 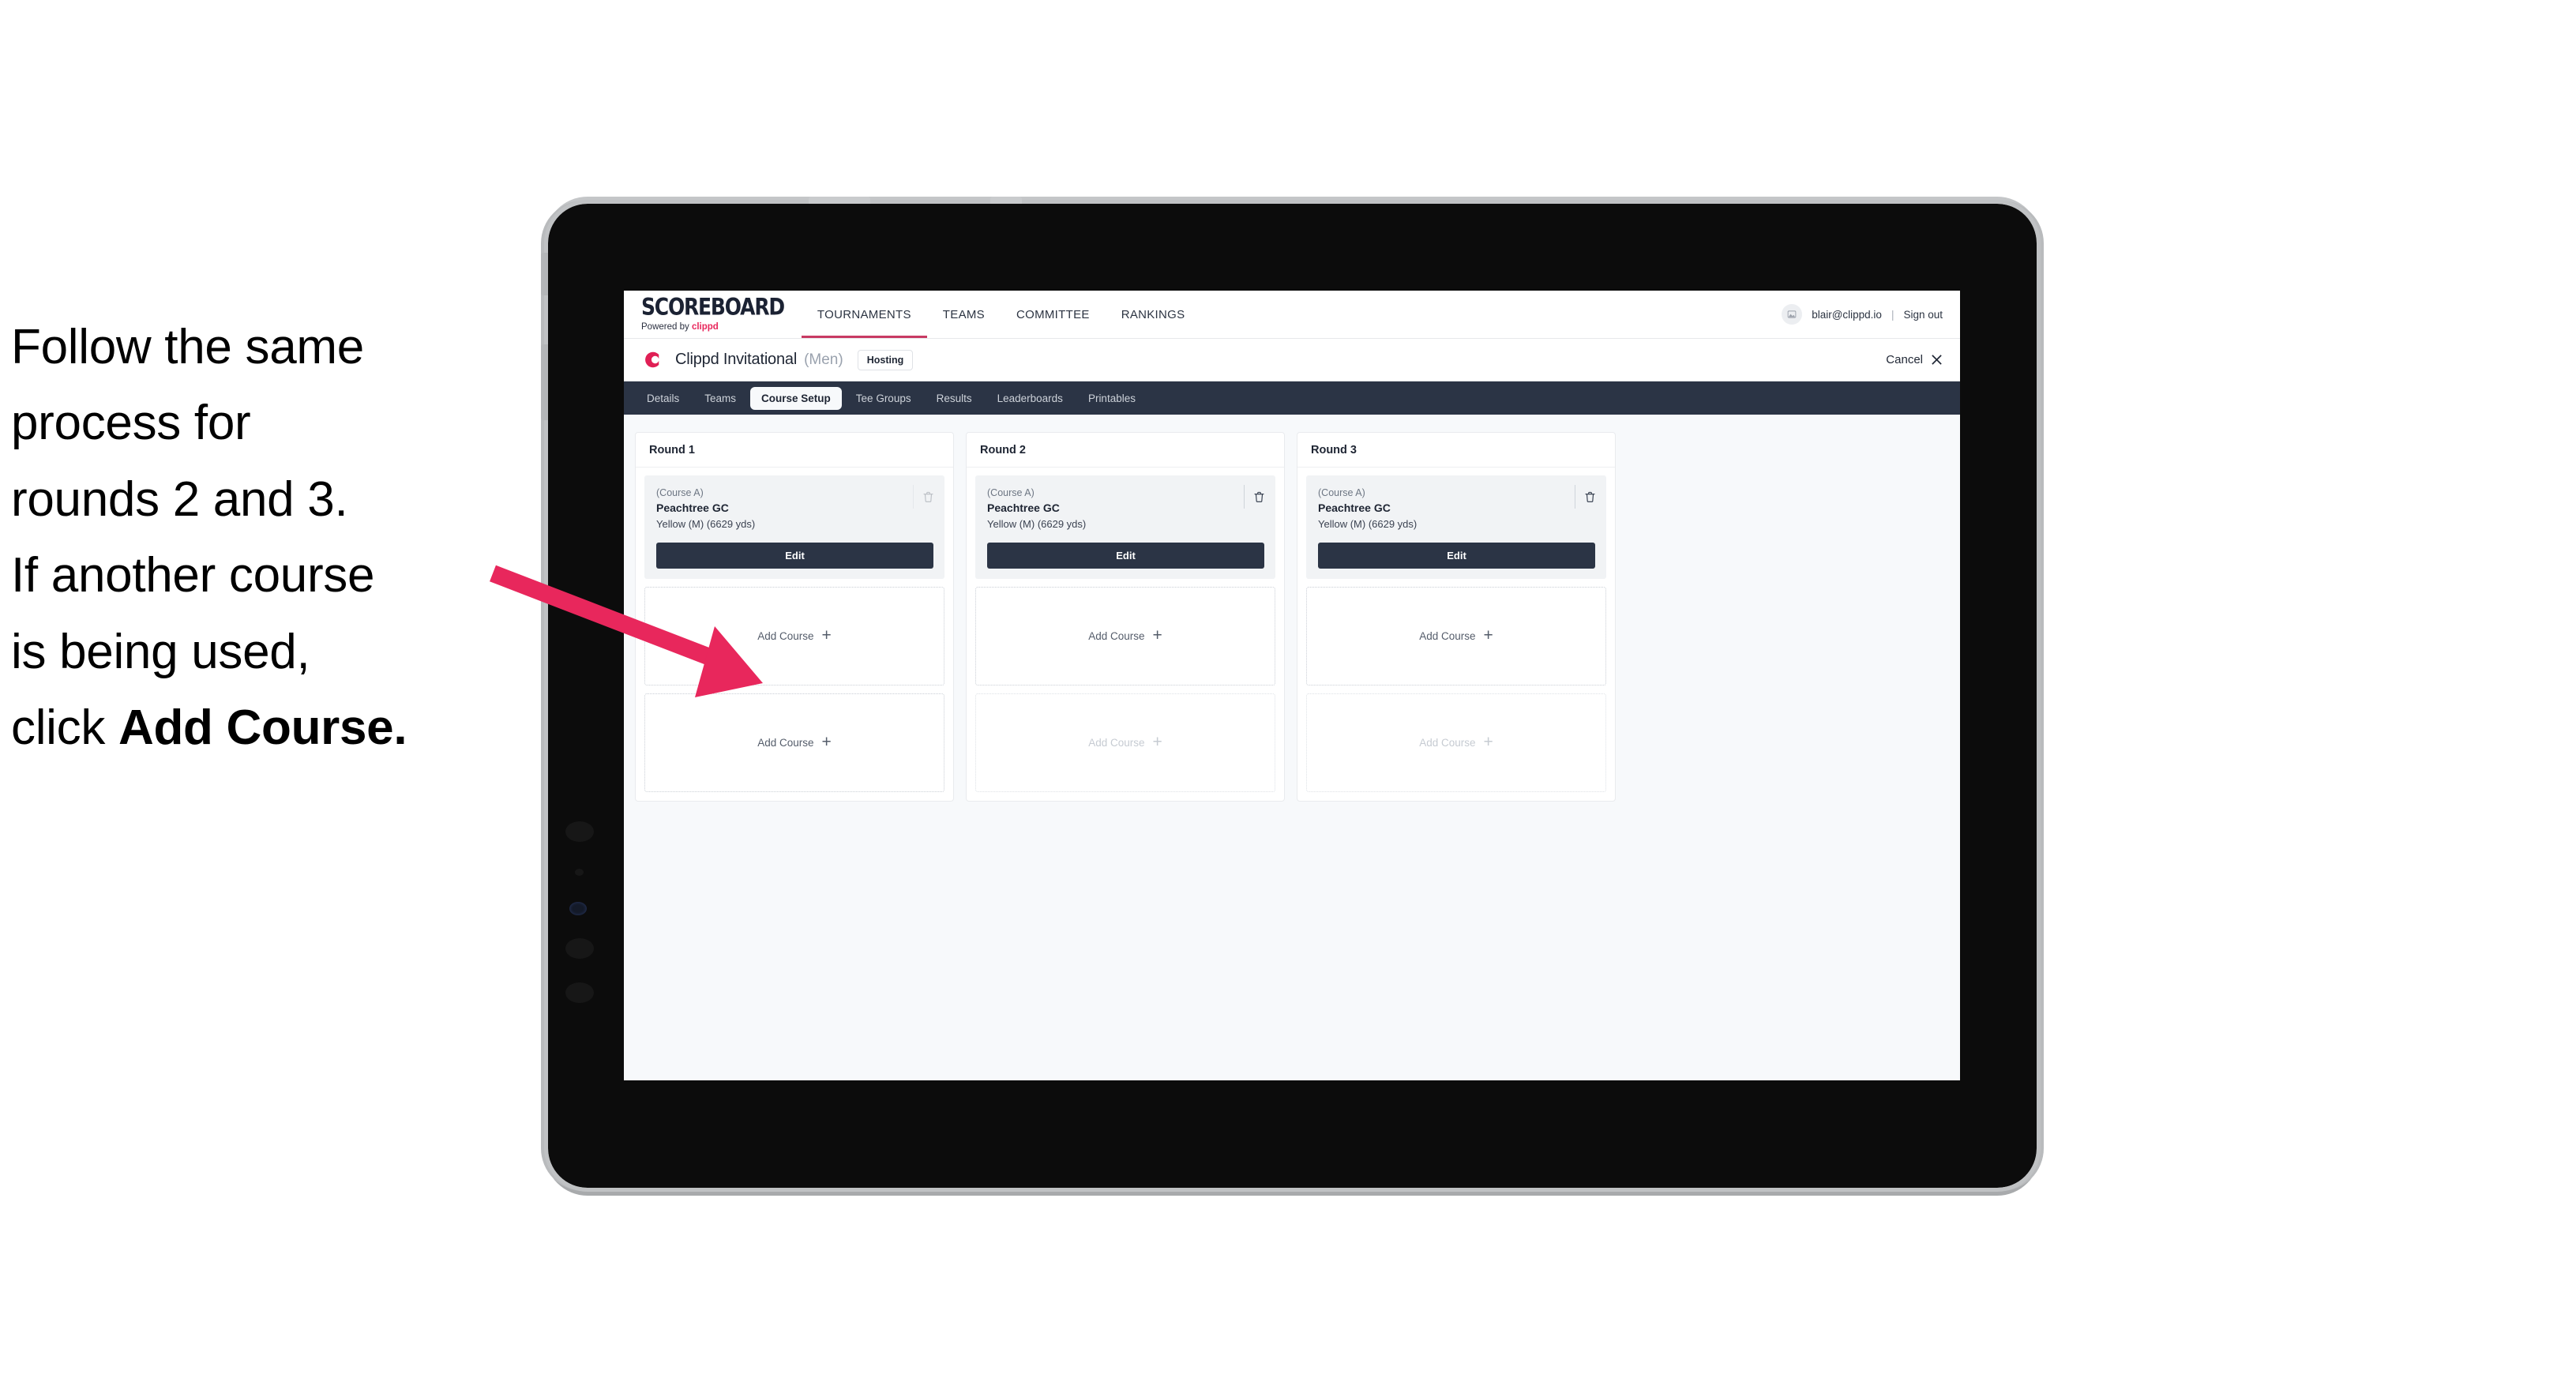 I want to click on nav-link-label: RANKINGS, so click(x=1153, y=314).